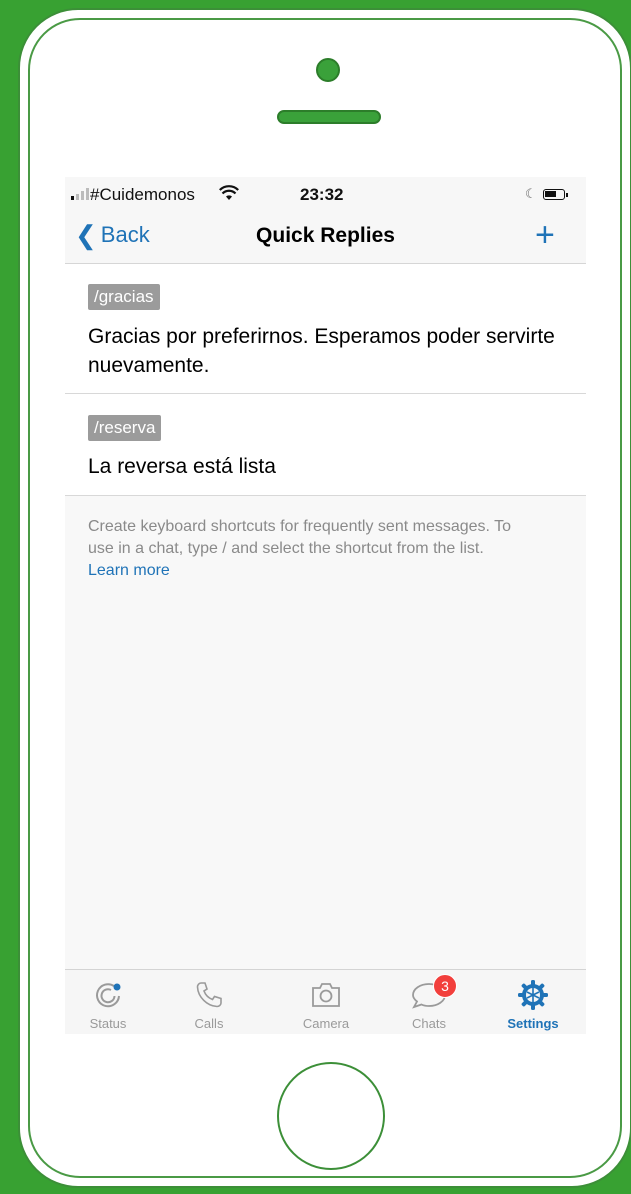 The height and width of the screenshot is (1194, 631). Describe the element at coordinates (555, 194) in the screenshot. I see `battery-icon` at that location.